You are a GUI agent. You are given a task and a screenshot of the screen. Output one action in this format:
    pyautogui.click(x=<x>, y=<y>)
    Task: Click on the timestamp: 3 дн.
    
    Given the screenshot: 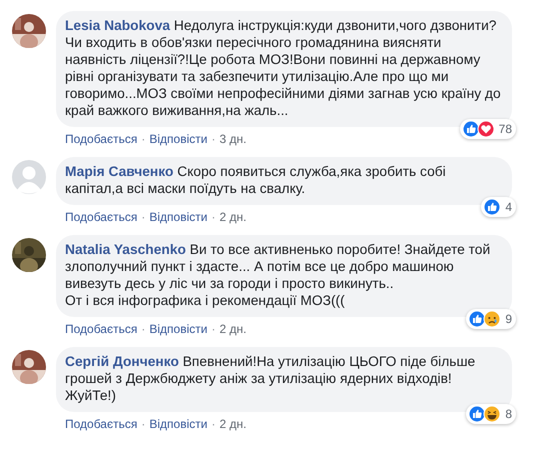 What is the action you would take?
    pyautogui.click(x=232, y=139)
    